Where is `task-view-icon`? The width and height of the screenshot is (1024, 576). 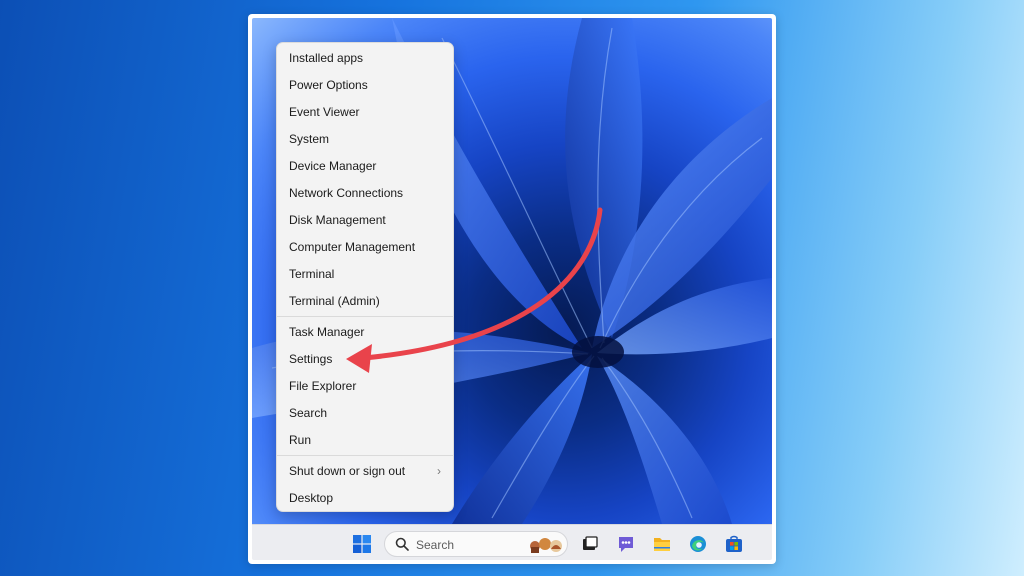
task-view-icon is located at coordinates (590, 544).